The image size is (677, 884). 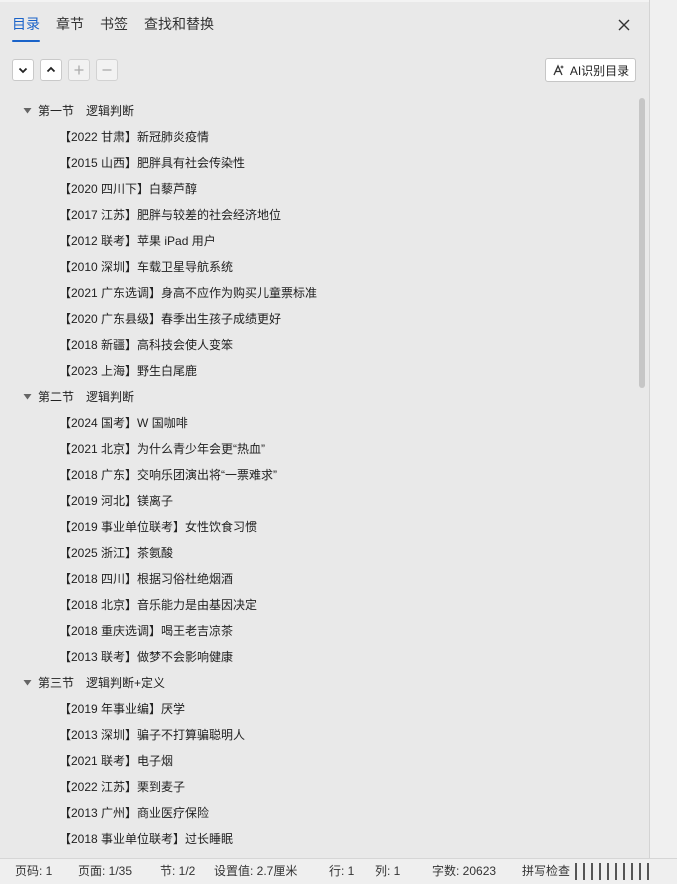 I want to click on chevron-down-icon, so click(x=23, y=70).